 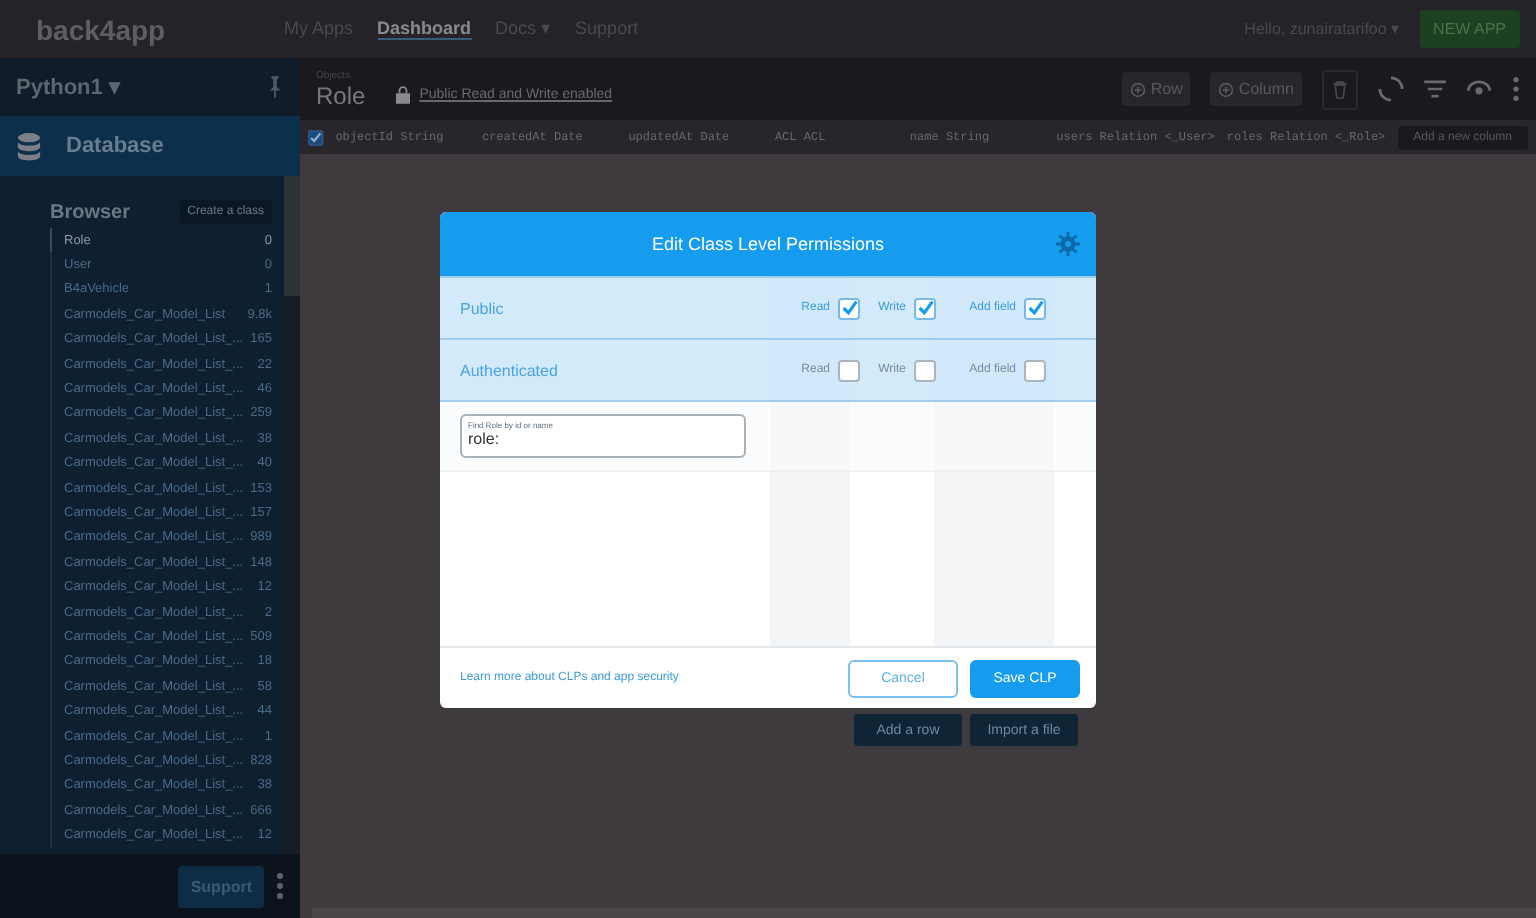 I want to click on database-section: Database, so click(x=150, y=146).